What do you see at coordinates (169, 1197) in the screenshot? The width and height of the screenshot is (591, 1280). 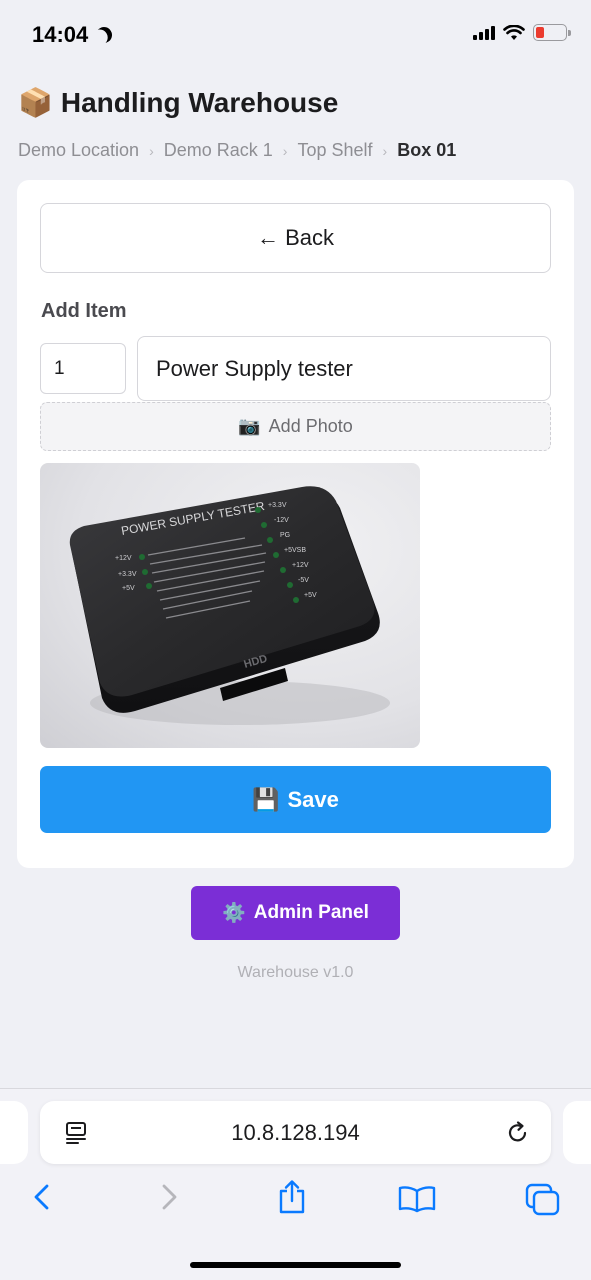 I see `forward-arrow-icon` at bounding box center [169, 1197].